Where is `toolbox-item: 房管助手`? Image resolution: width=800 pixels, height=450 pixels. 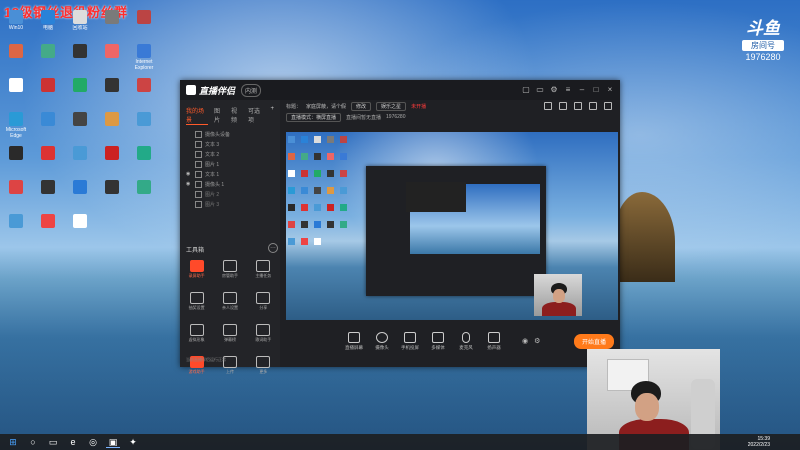 toolbox-item: 房管助手 is located at coordinates (229, 272).